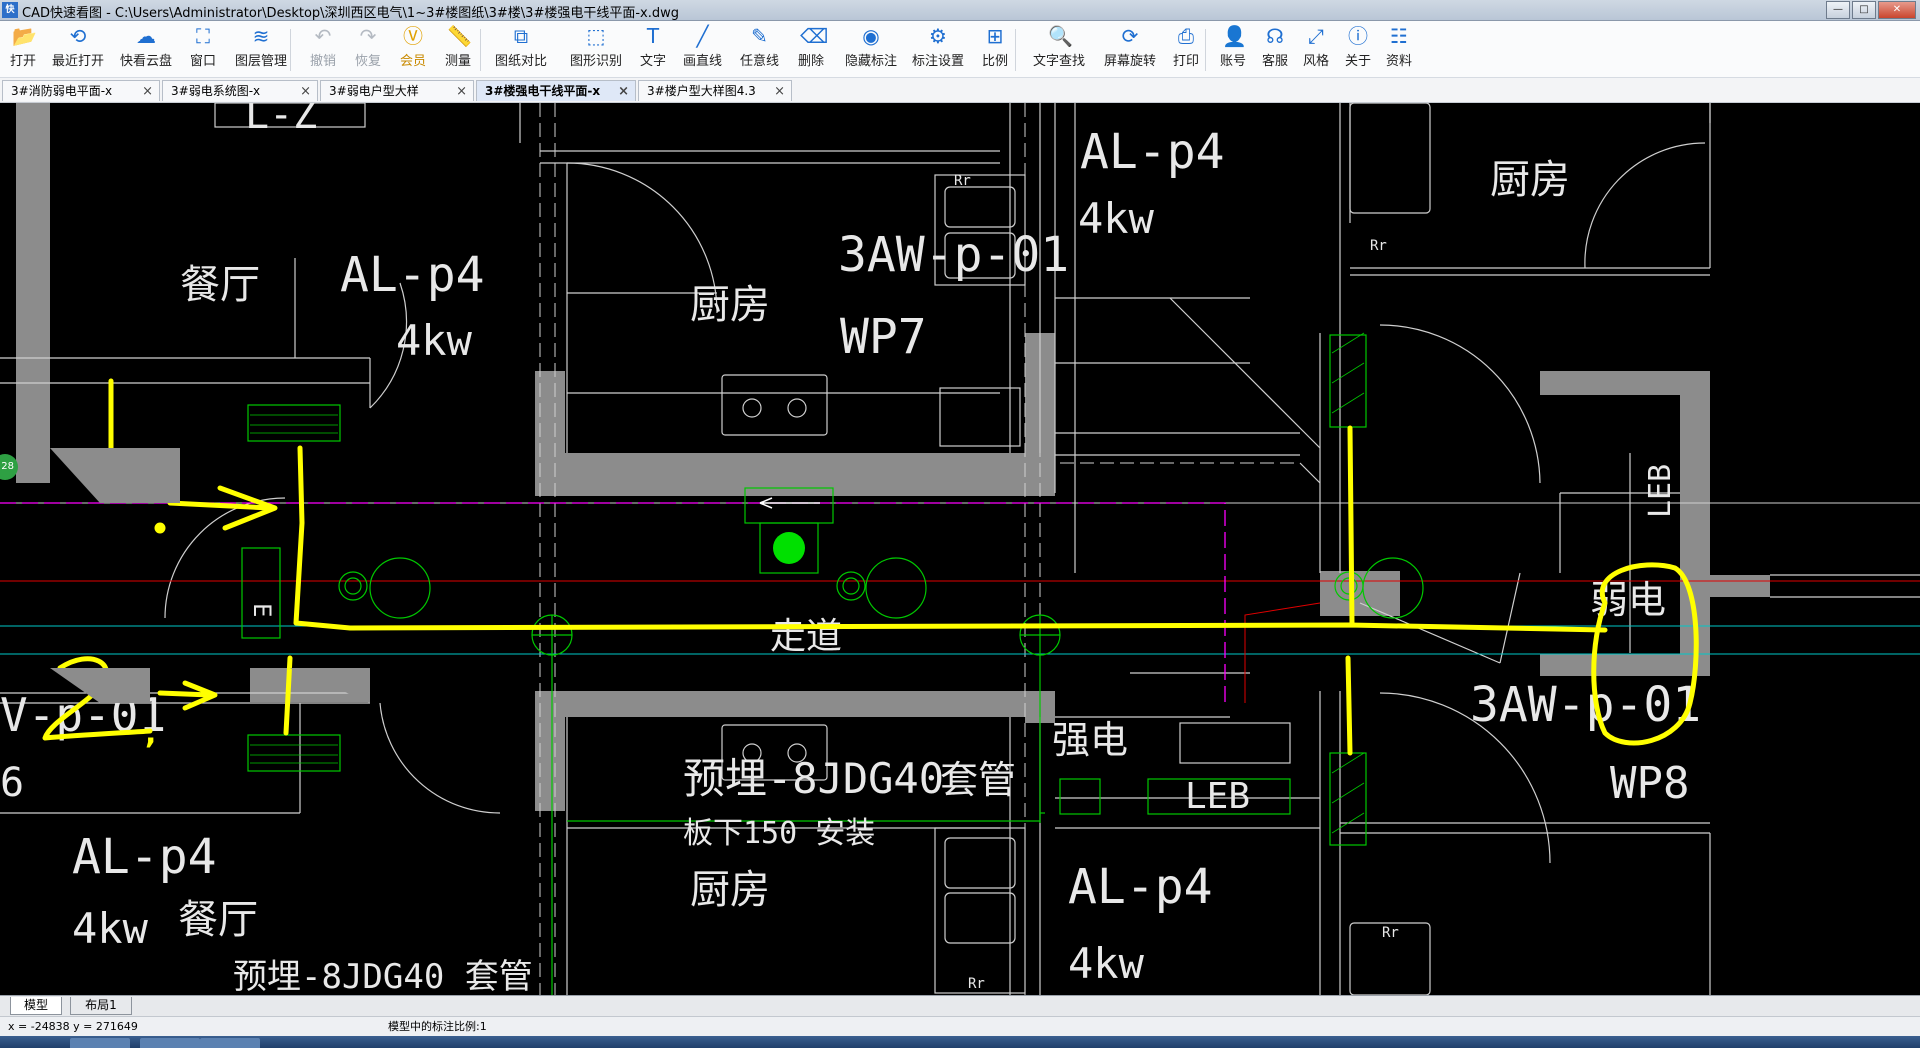  I want to click on toolbar-info-button: ⓘ 关于, so click(1358, 50).